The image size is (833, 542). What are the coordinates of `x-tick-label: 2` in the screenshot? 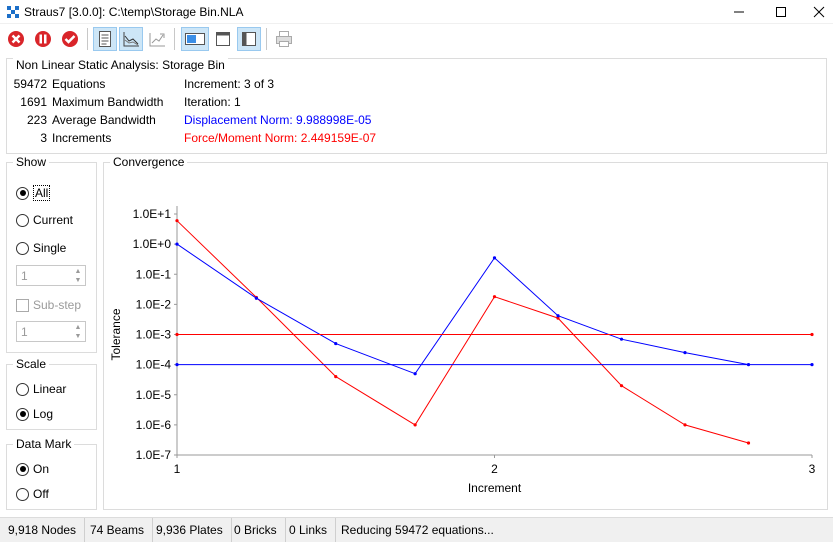 It's located at (494, 469).